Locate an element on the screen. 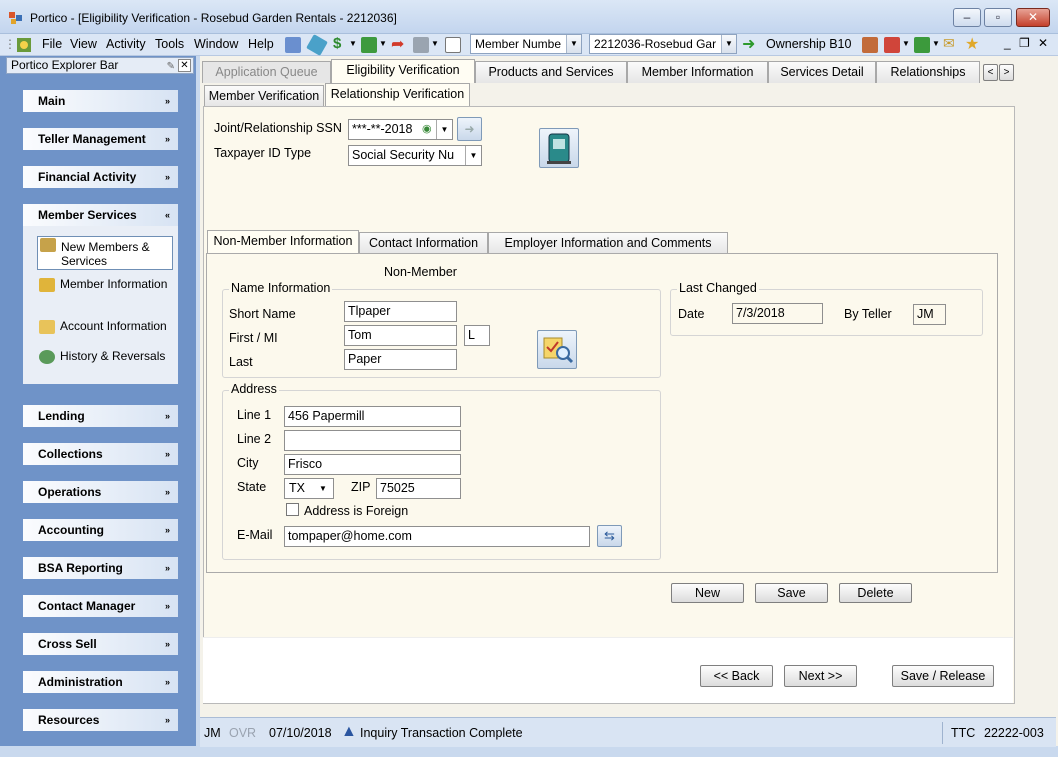 The image size is (1058, 757). nav-member-information: Member Information is located at coordinates (105, 292).